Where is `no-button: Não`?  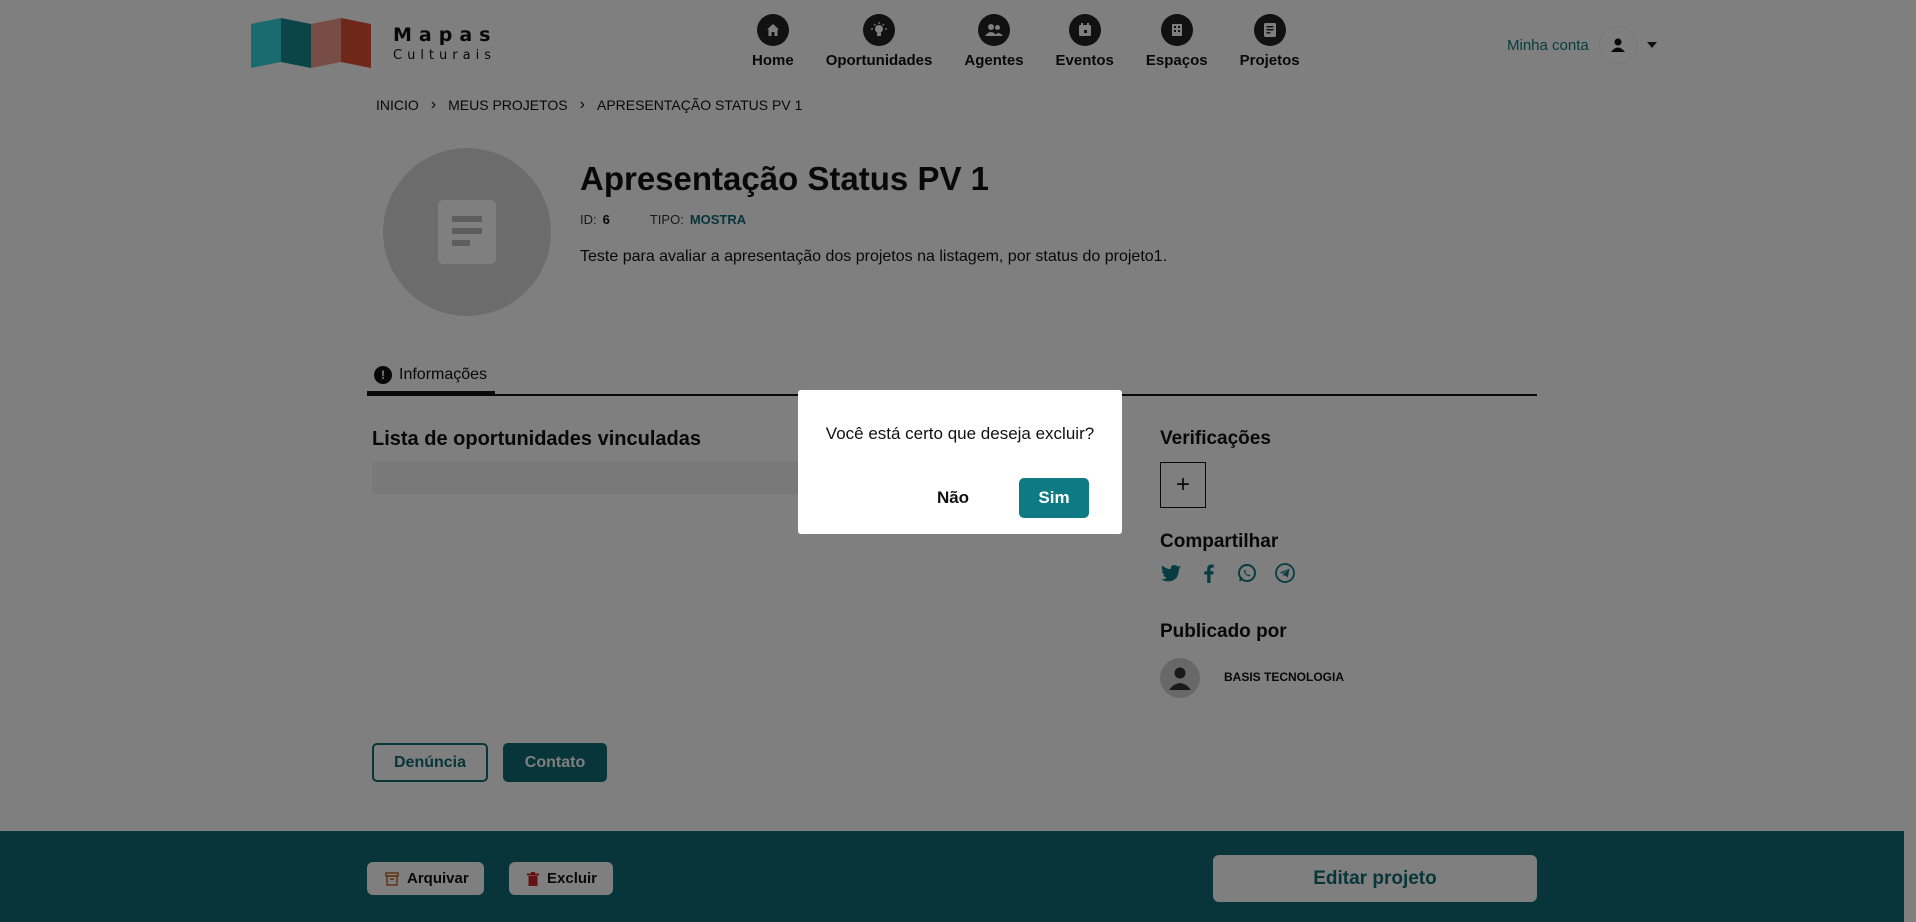 no-button: Não is located at coordinates (953, 498).